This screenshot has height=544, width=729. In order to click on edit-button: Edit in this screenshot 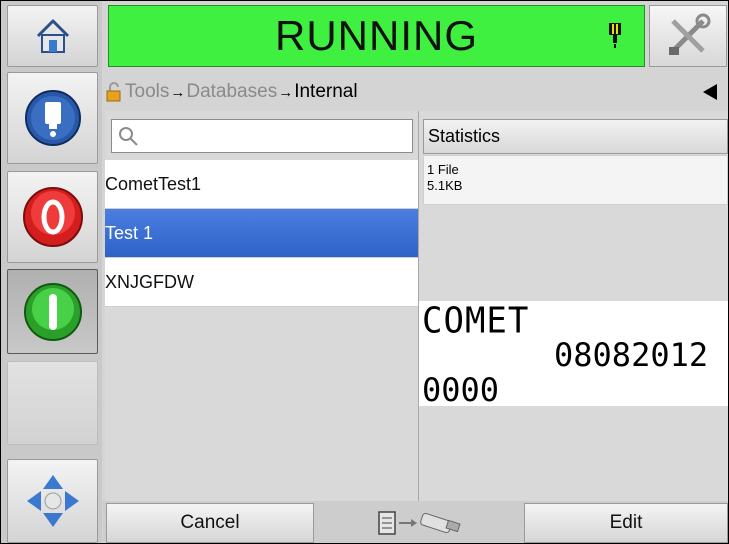, I will do `click(626, 523)`.